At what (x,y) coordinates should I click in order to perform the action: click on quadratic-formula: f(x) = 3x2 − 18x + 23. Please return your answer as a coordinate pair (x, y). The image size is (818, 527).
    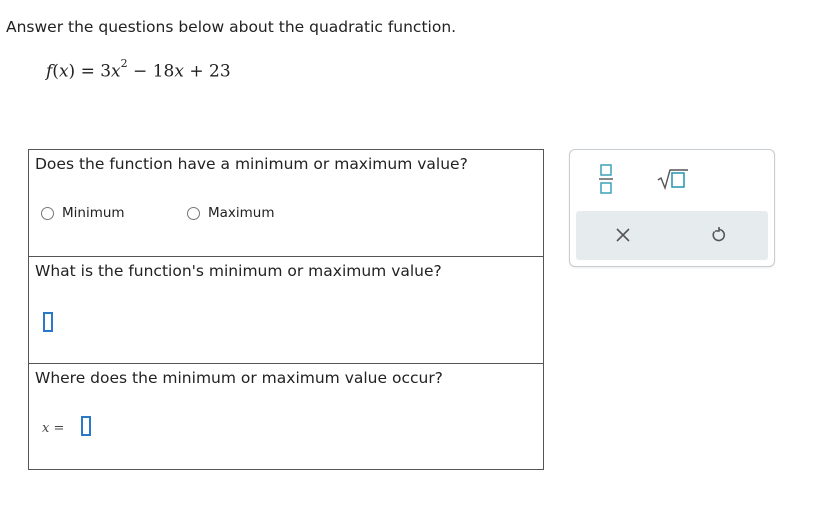
    Looking at the image, I should click on (138, 69).